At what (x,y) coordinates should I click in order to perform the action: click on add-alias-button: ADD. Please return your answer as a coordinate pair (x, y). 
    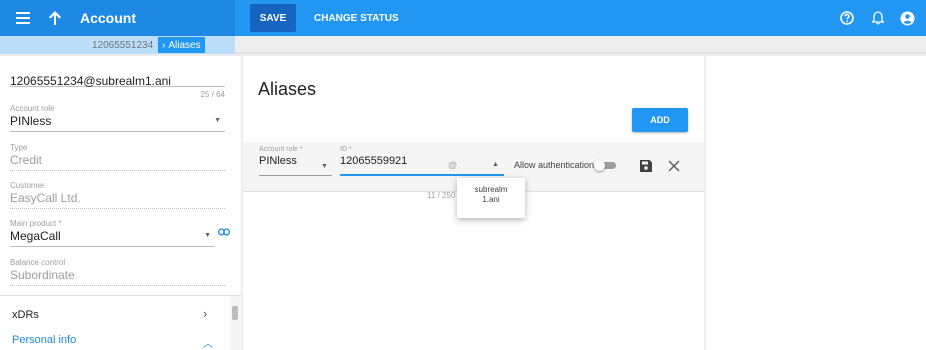
    Looking at the image, I should click on (660, 120).